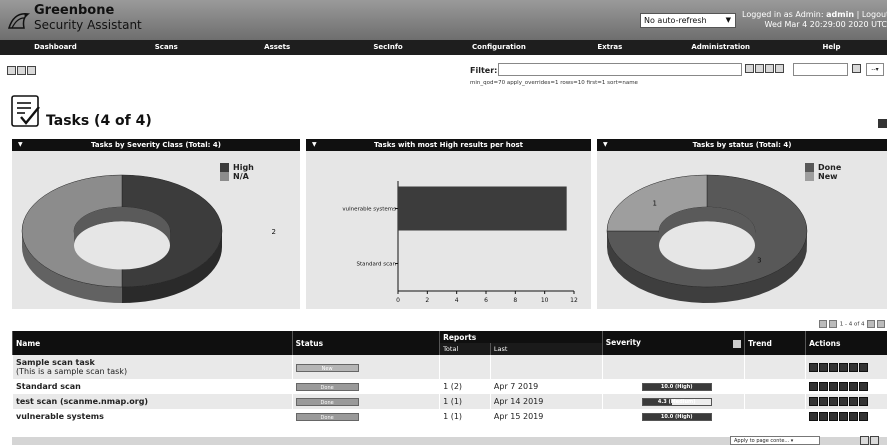  What do you see at coordinates (482, 208) in the screenshot?
I see `bar` at bounding box center [482, 208].